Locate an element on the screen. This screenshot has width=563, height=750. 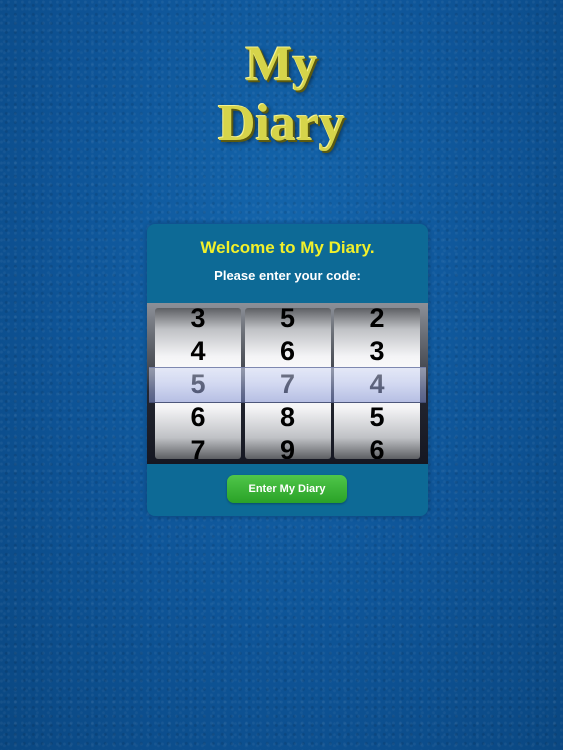
wheel-digit-selected: 5 is located at coordinates (198, 384).